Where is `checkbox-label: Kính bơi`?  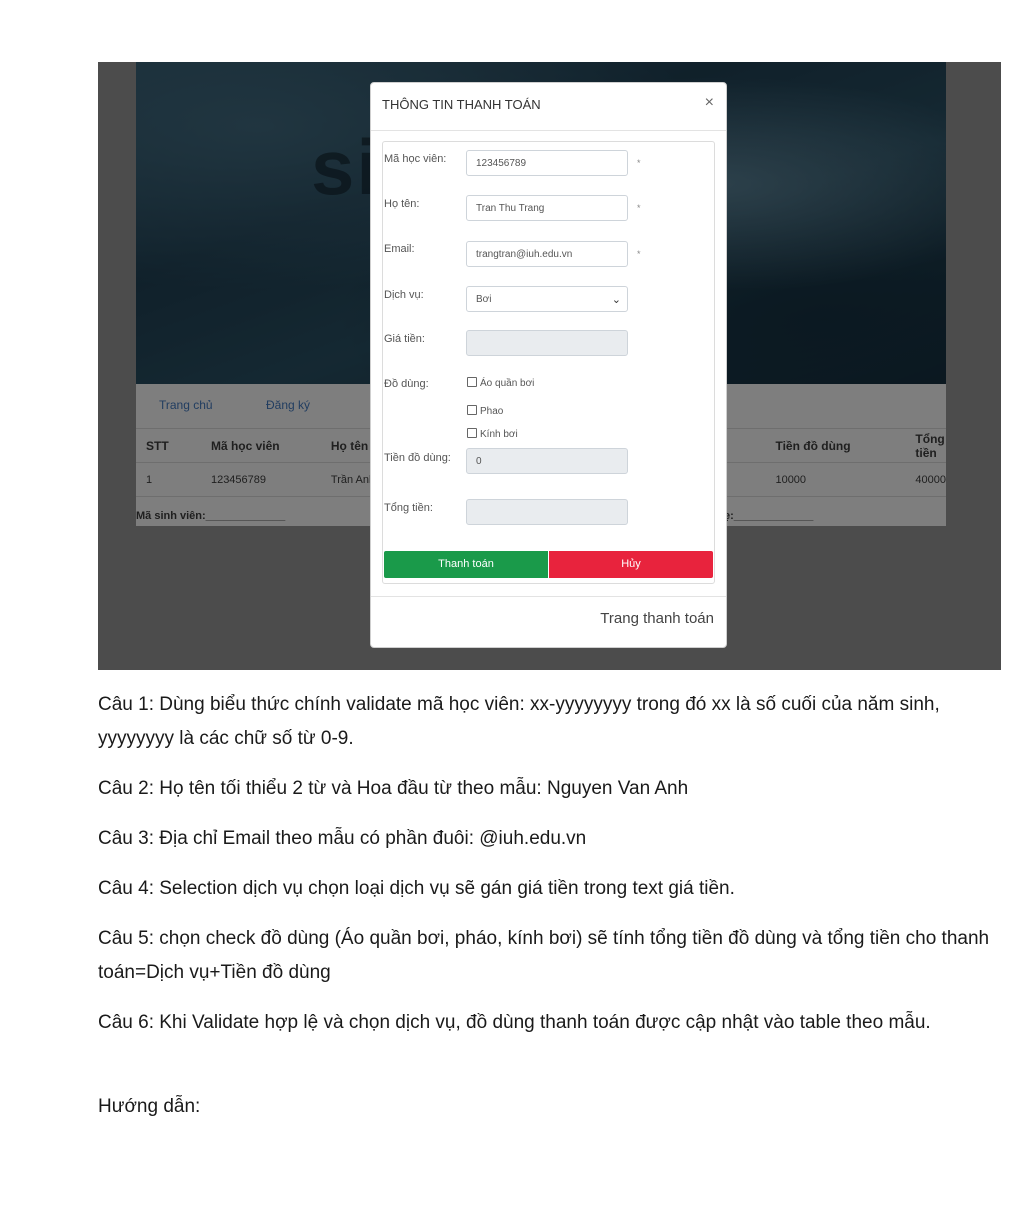
checkbox-label: Kính bơi is located at coordinates (499, 434).